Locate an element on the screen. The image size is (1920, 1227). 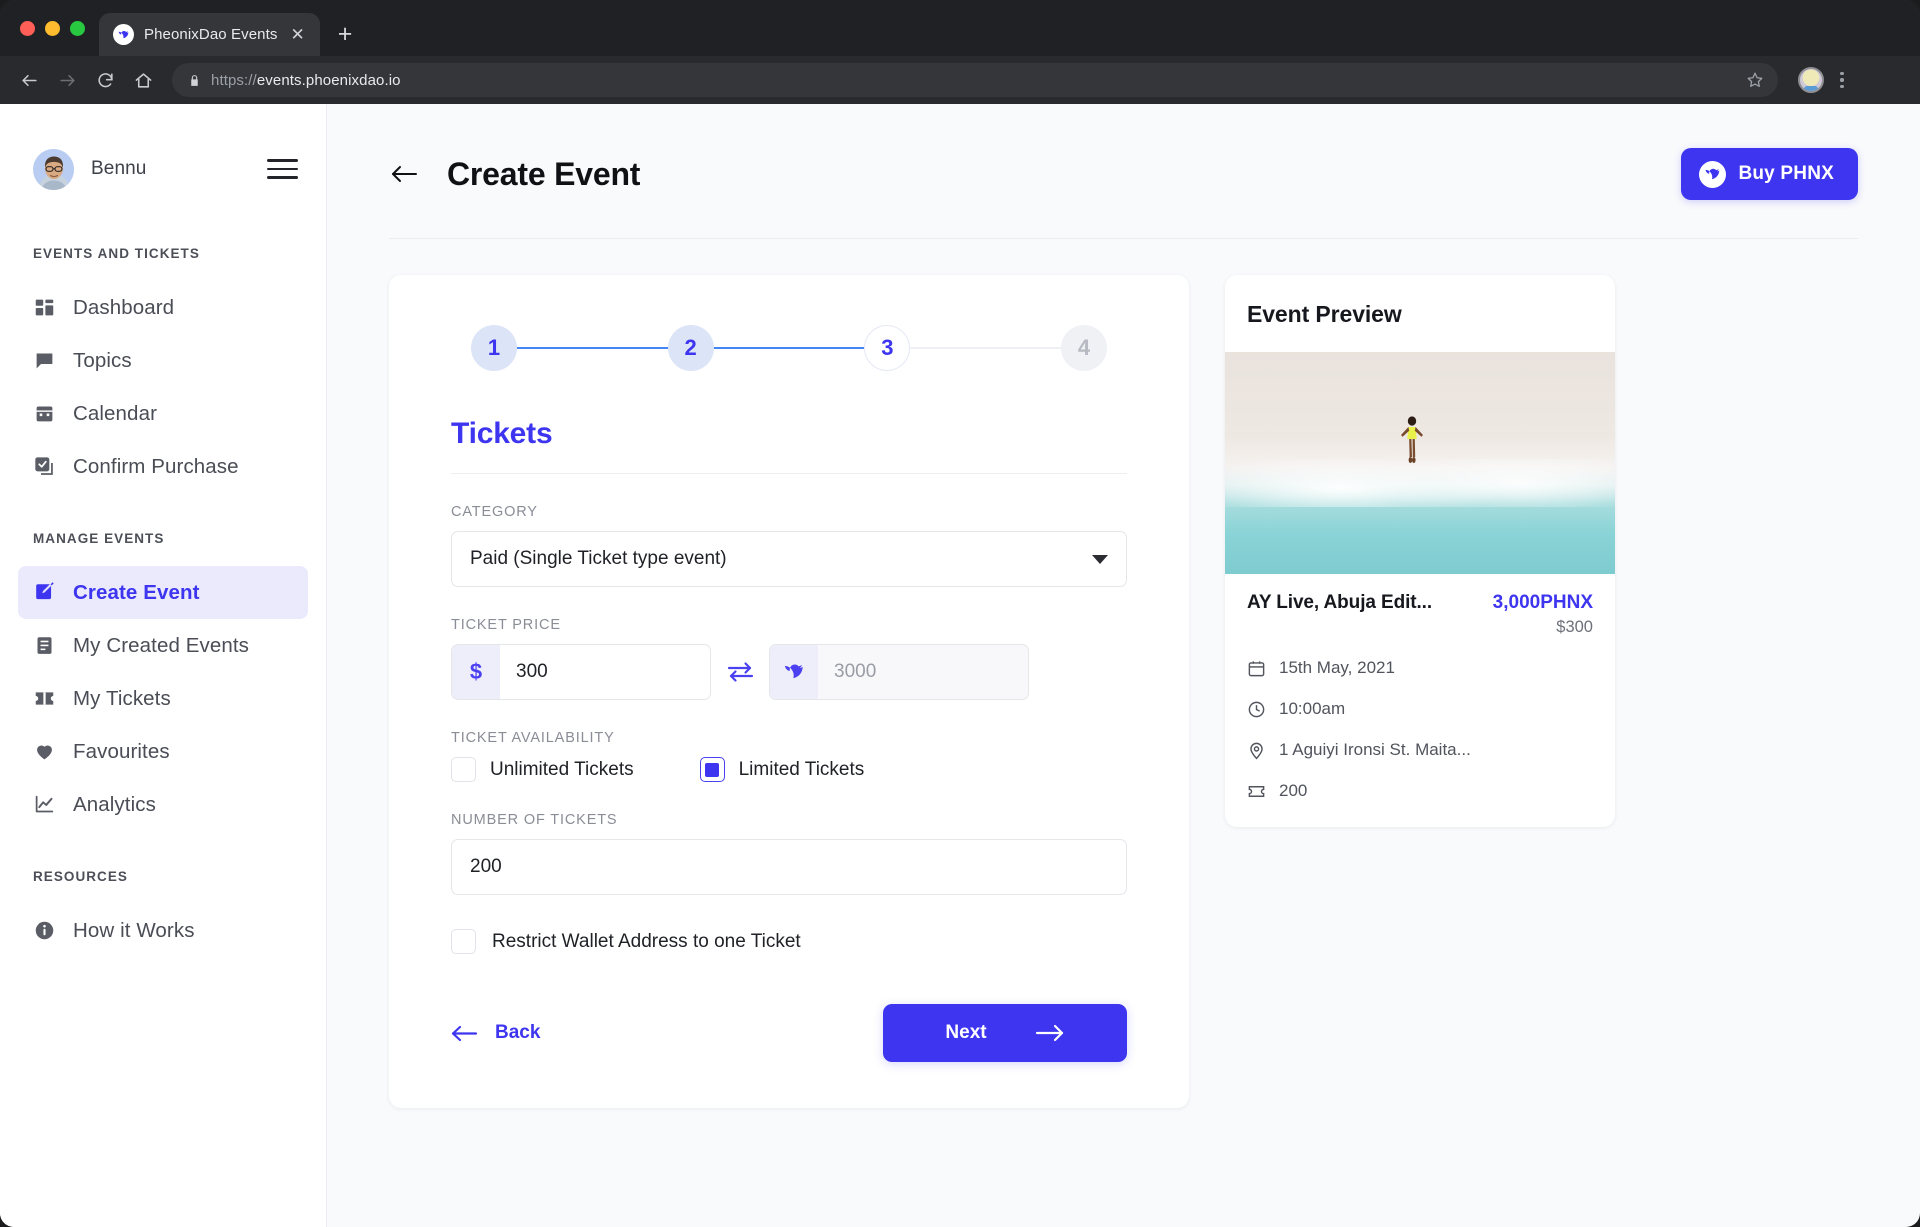
avatar is located at coordinates (53, 169).